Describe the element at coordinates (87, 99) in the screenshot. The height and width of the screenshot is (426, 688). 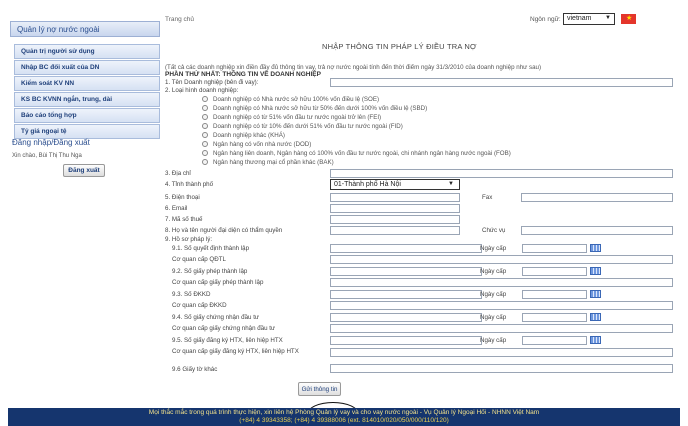
I see `sidebar-item-kvnn-terms: KS BC KVNN ngắn, trung, dài` at that location.